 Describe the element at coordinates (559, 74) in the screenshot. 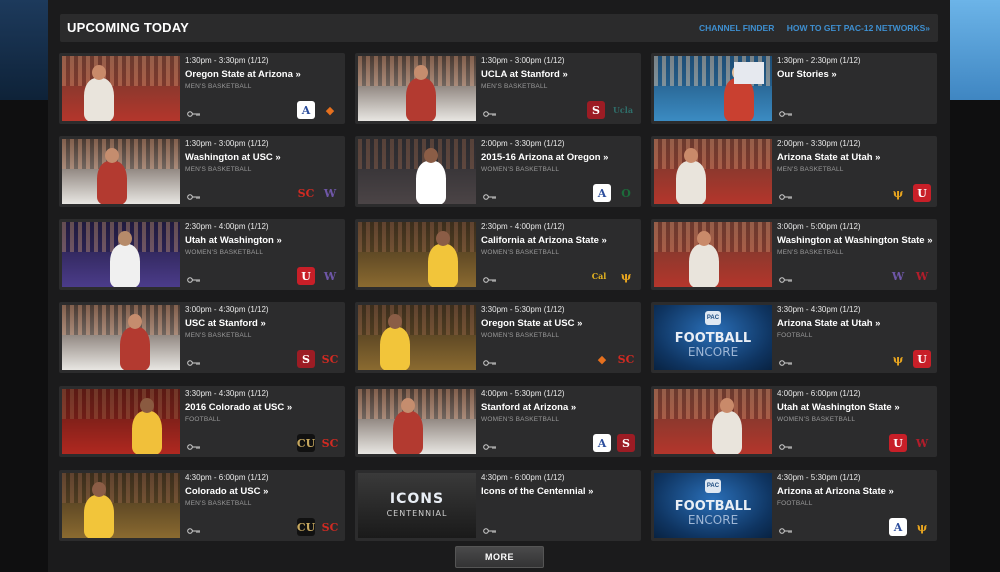

I see `event-title-link: UCLA at Stanford »` at that location.